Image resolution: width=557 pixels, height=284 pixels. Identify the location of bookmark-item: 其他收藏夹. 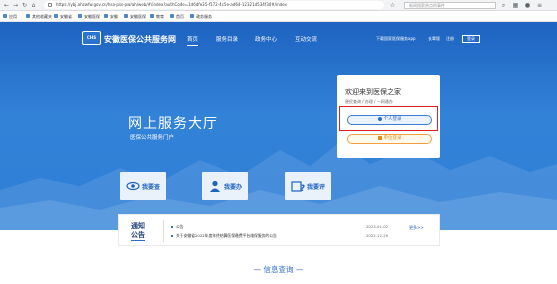
(39, 16).